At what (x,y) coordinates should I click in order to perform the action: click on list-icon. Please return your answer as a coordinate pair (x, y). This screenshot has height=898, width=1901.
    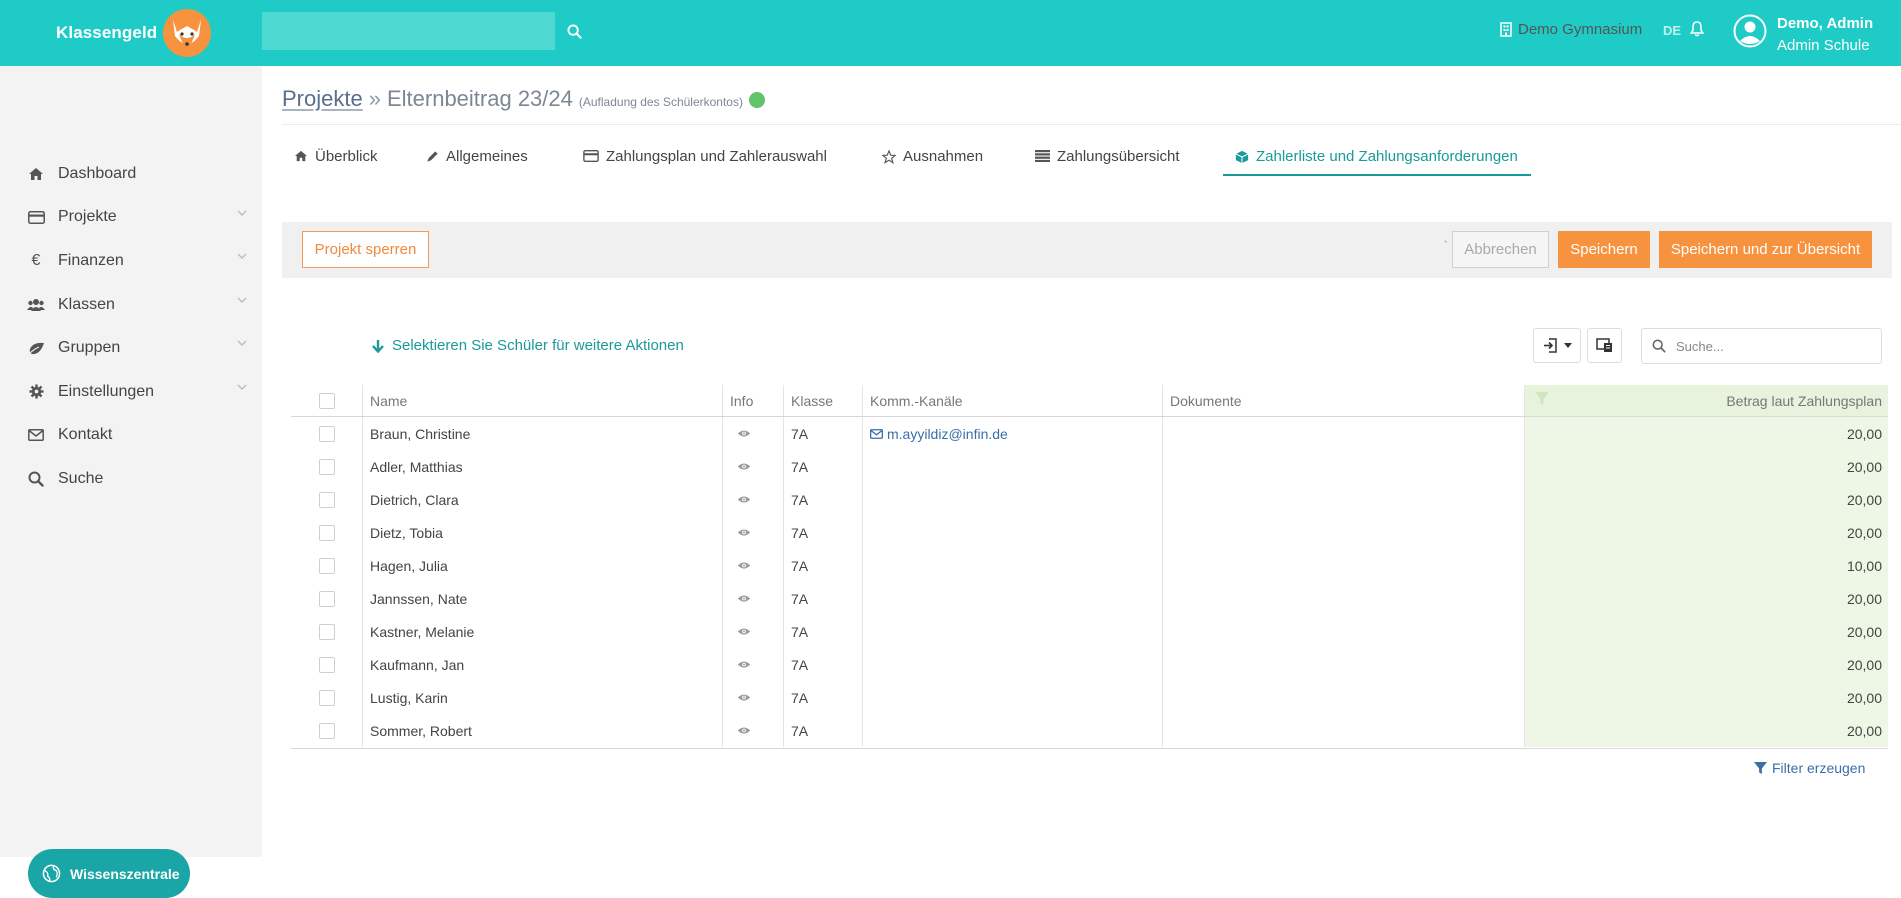
    Looking at the image, I should click on (1042, 156).